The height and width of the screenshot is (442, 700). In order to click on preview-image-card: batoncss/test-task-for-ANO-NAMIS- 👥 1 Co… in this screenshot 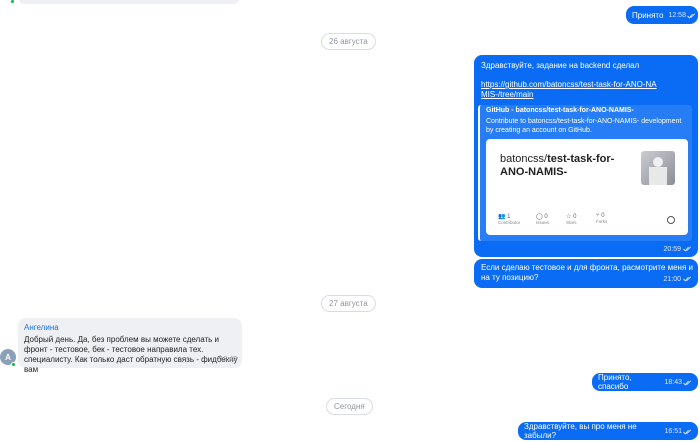, I will do `click(587, 187)`.